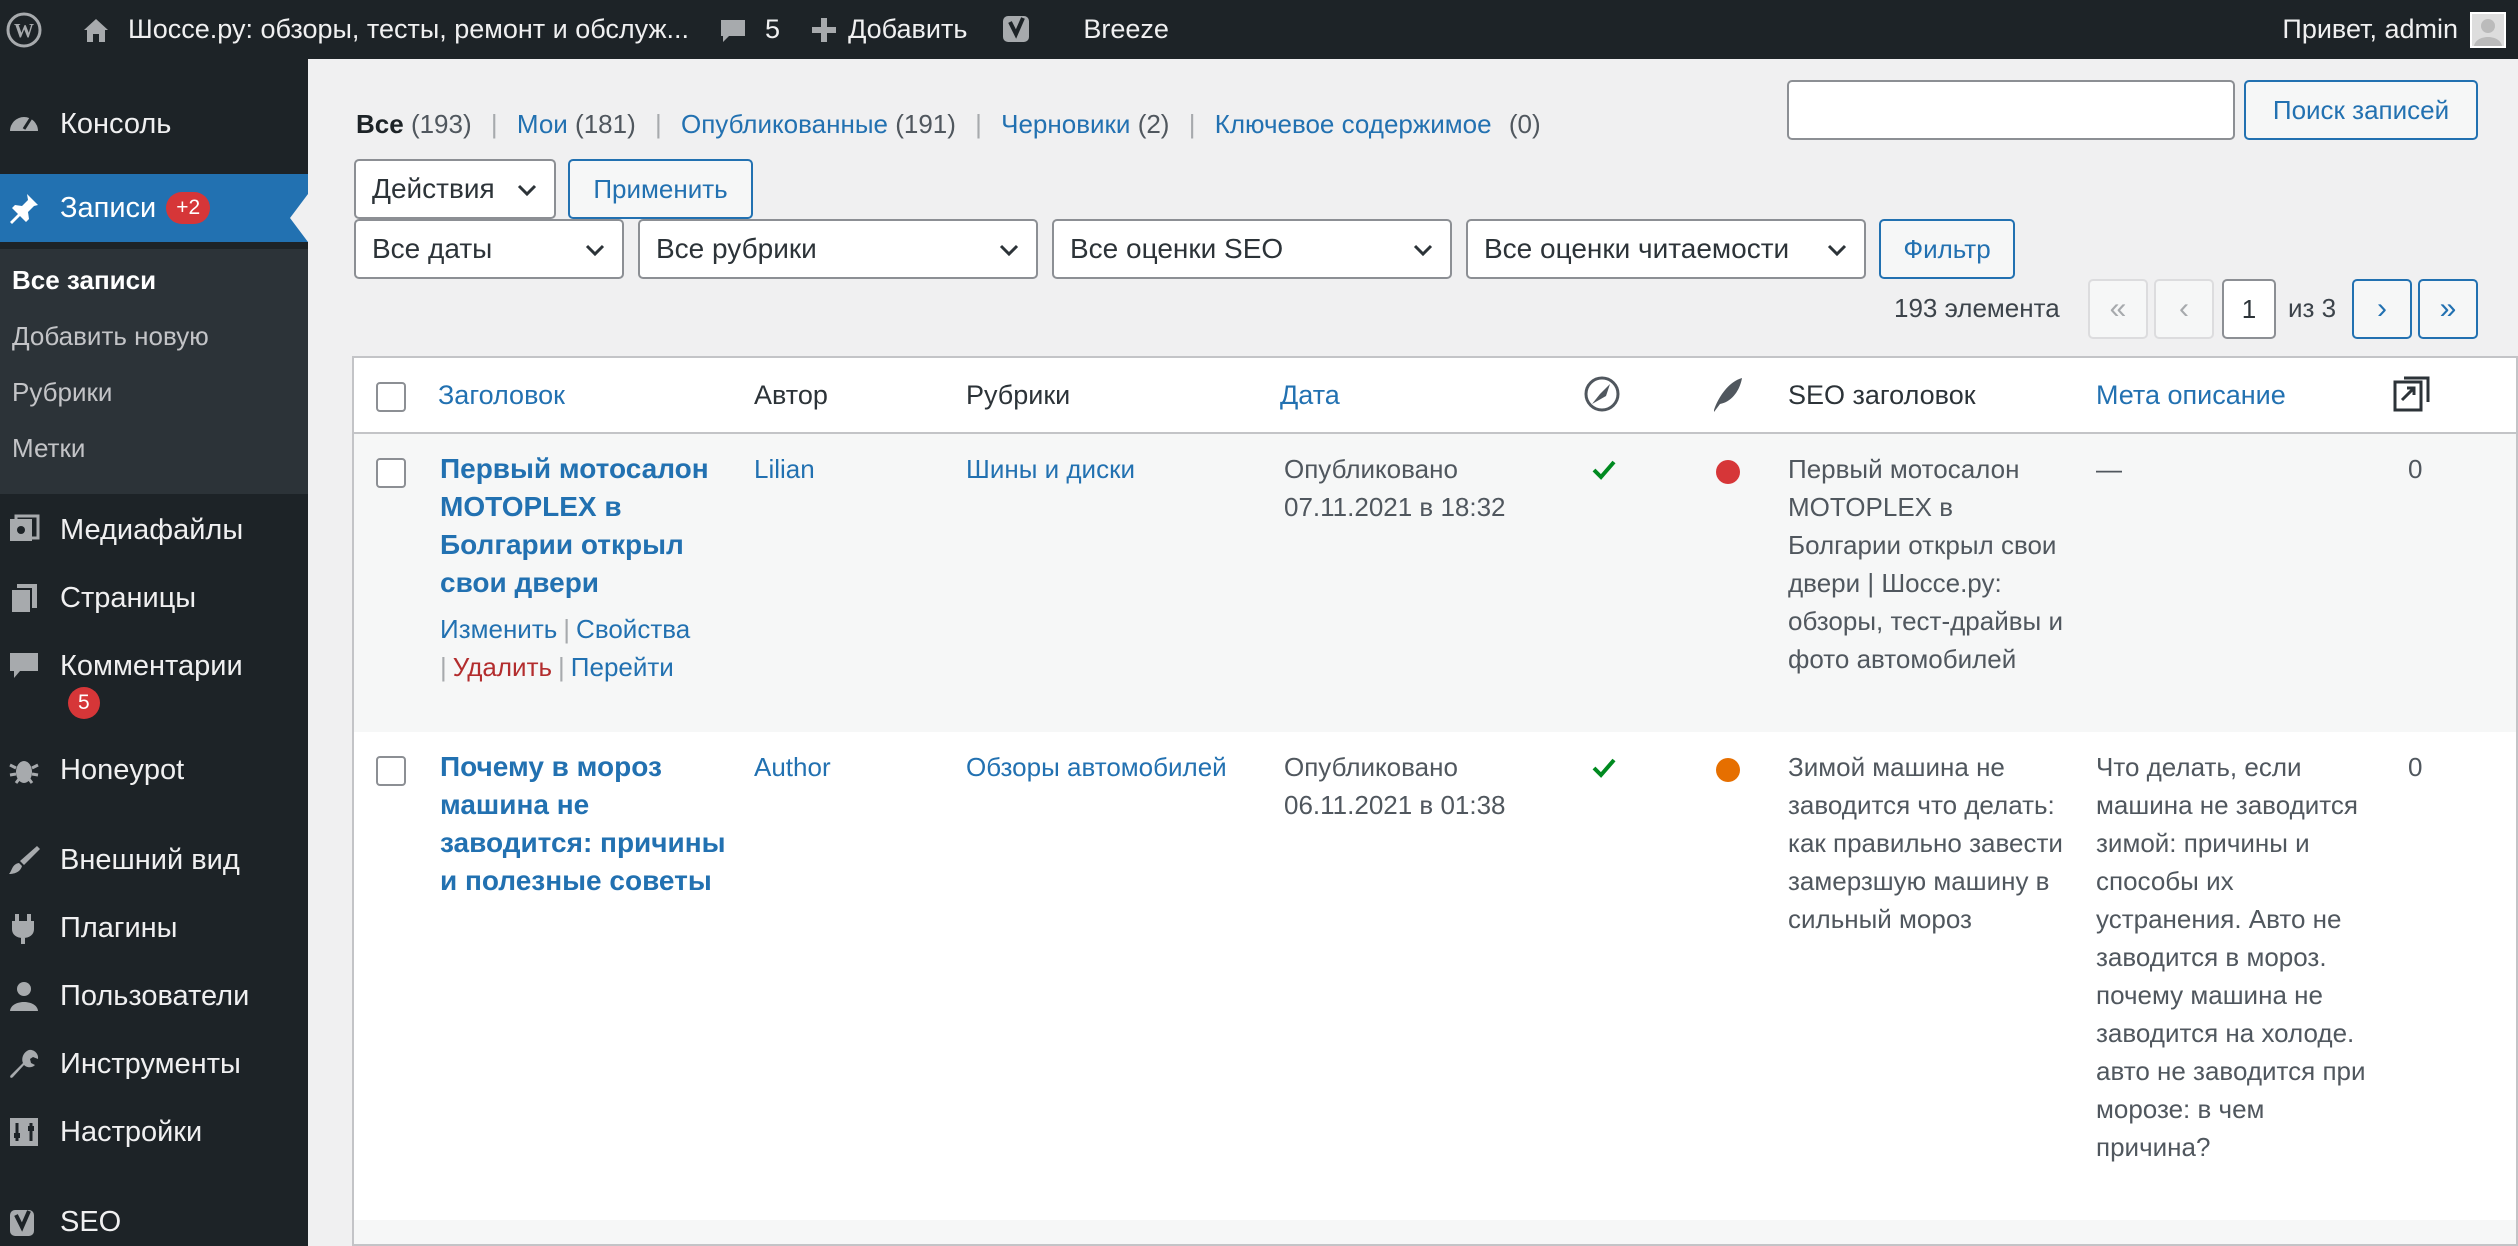 This screenshot has height=1246, width=2518. Describe the element at coordinates (96, 30) in the screenshot. I see `home-icon` at that location.